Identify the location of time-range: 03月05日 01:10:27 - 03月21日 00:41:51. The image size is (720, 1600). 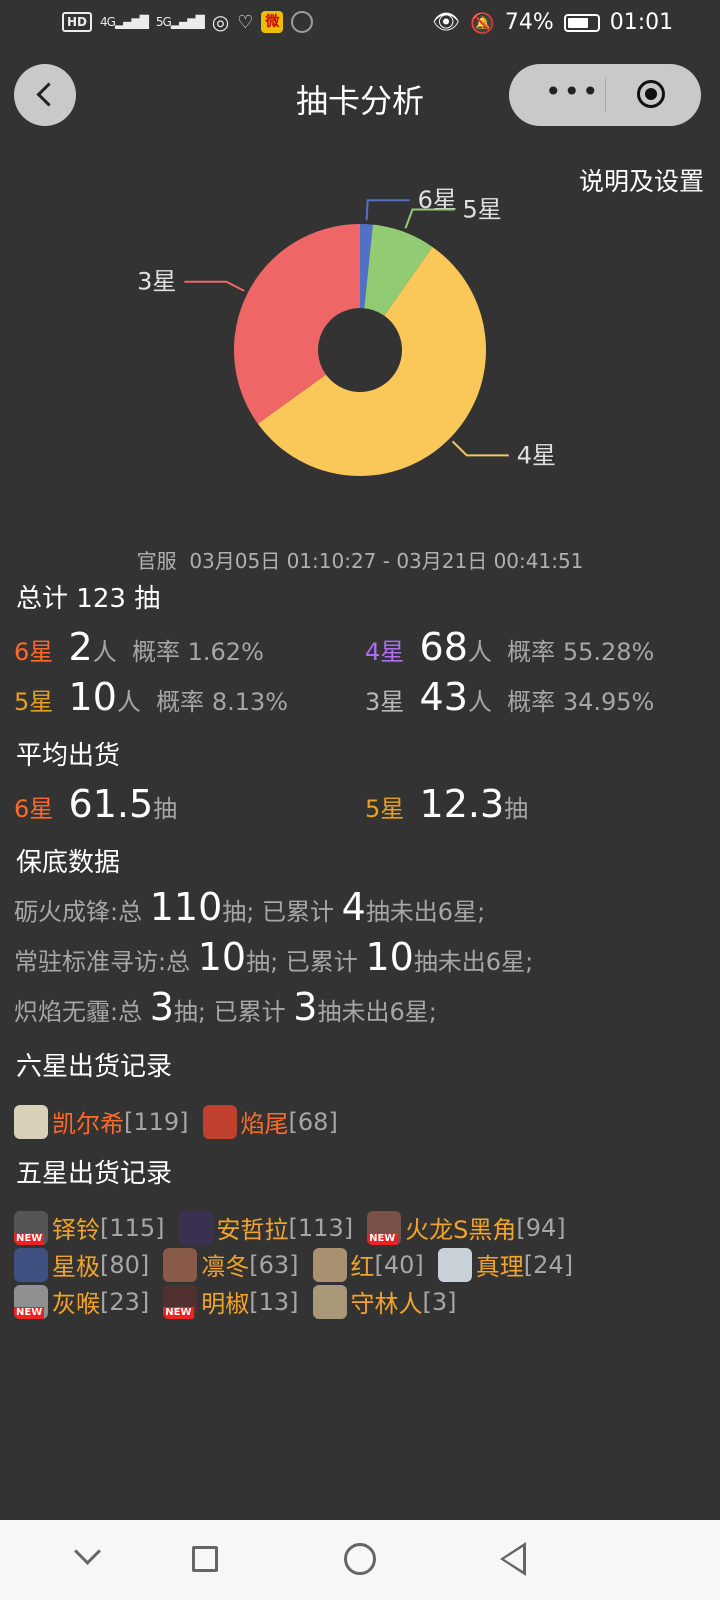
(386, 561).